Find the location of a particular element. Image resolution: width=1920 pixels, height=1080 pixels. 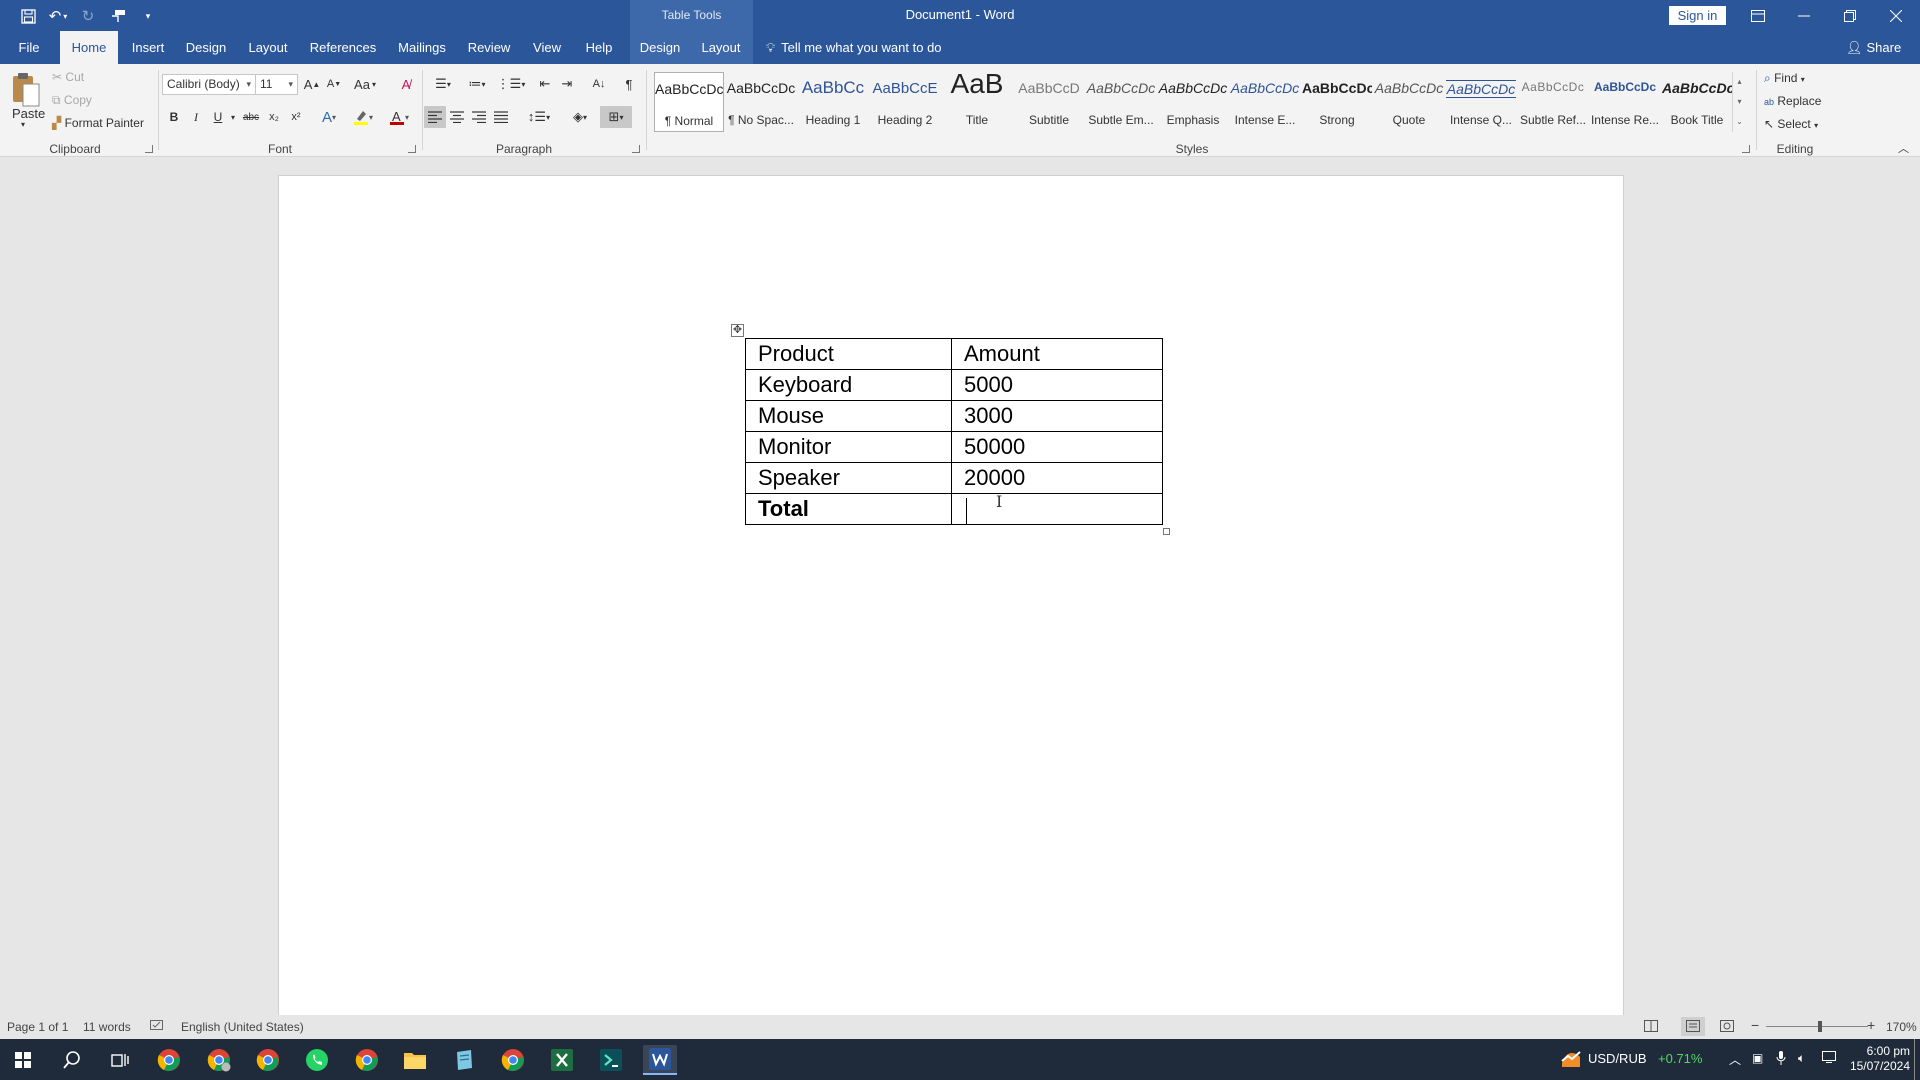

borders-icon: ⊞ ▾ is located at coordinates (616, 117).